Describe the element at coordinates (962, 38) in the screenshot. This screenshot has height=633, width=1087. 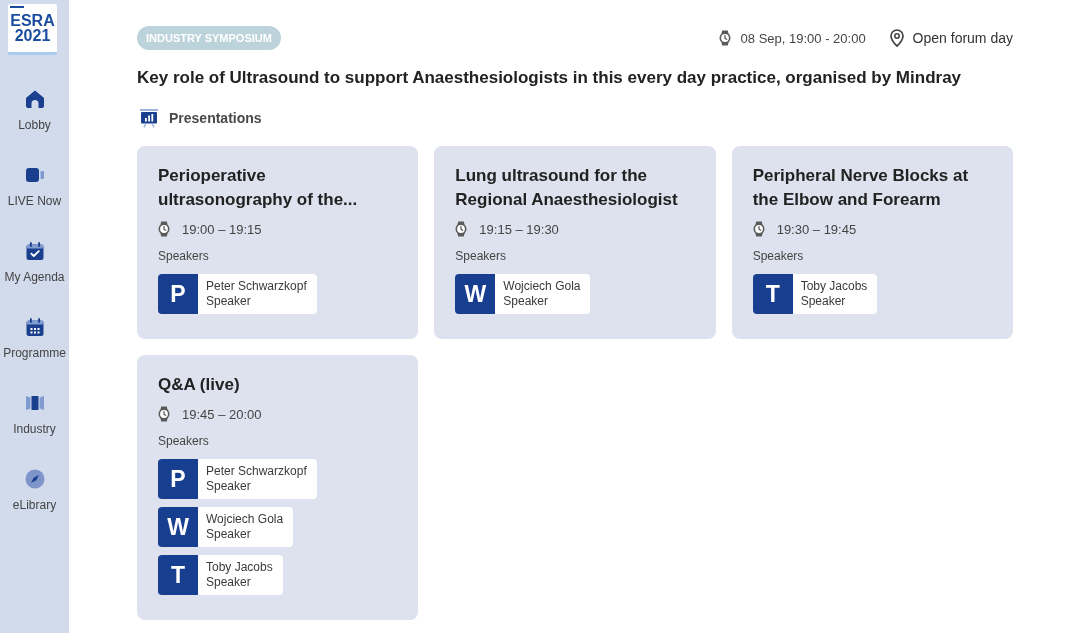
I see `session-location: Open forum day` at that location.